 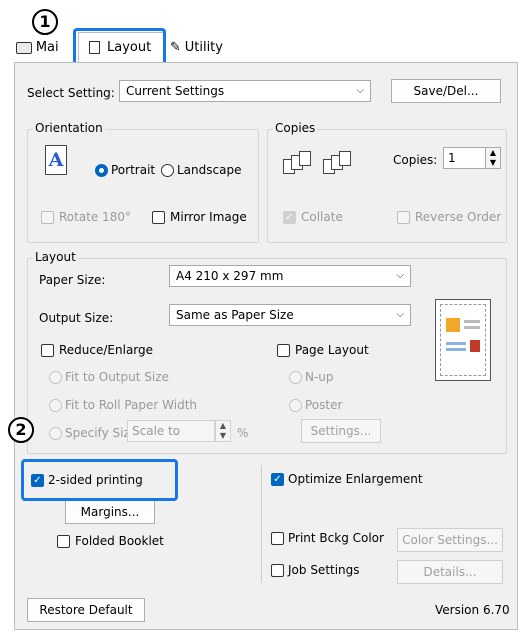 I want to click on nup-radio, so click(x=295, y=377).